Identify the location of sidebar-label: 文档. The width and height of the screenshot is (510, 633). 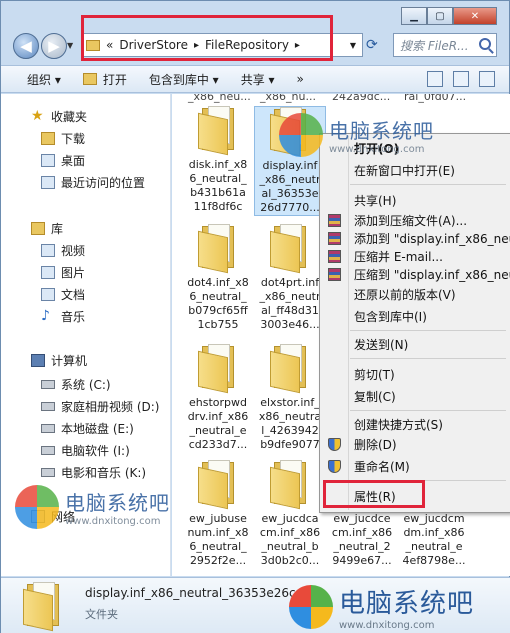
(73, 295).